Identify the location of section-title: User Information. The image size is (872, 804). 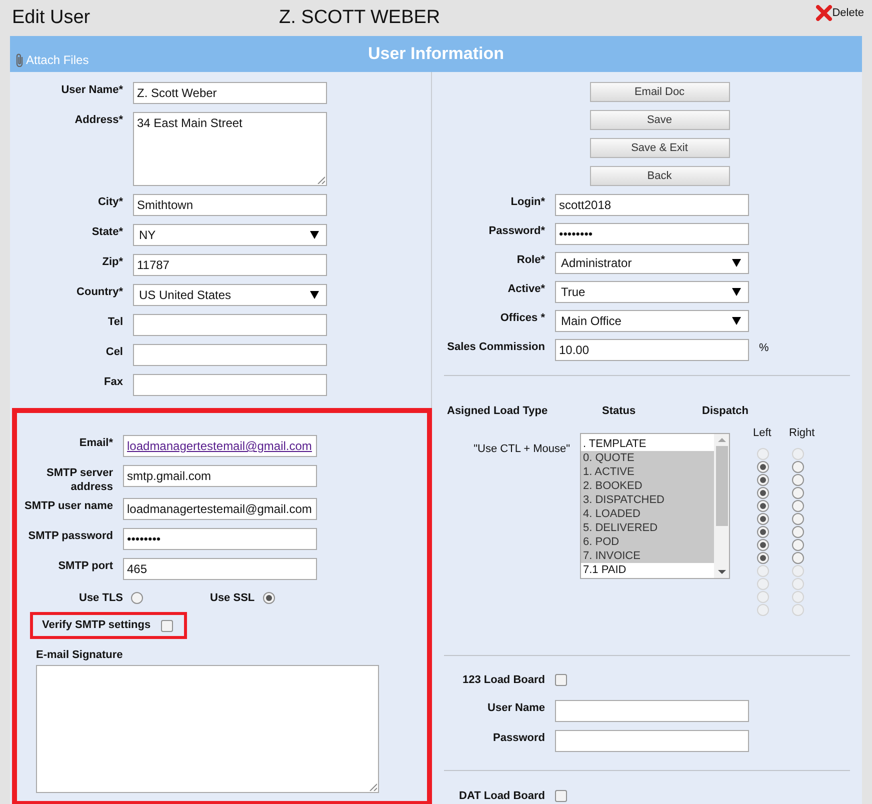
(436, 54).